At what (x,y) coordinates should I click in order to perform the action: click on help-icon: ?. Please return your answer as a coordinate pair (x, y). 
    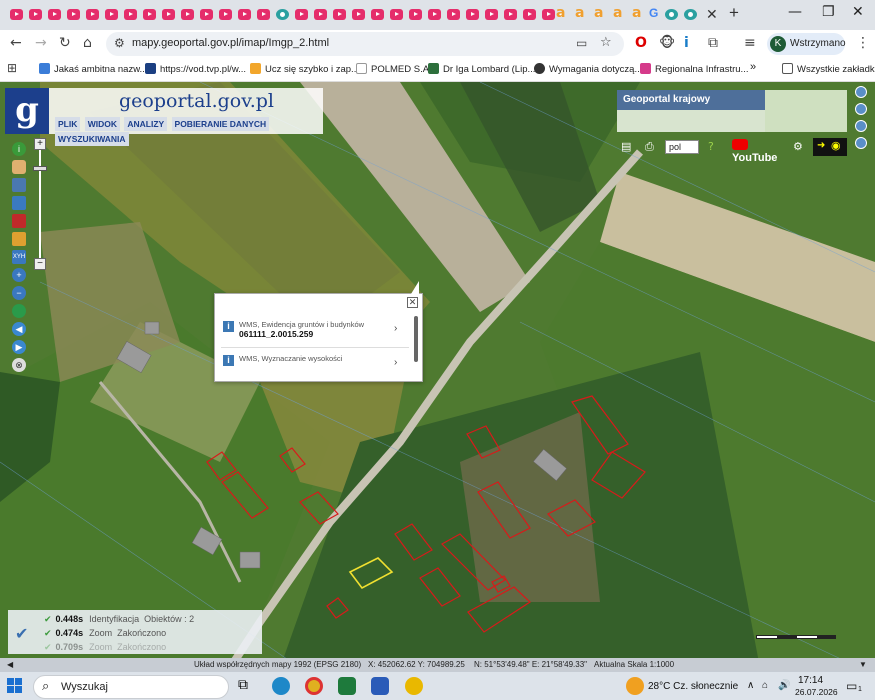
    Looking at the image, I should click on (711, 146).